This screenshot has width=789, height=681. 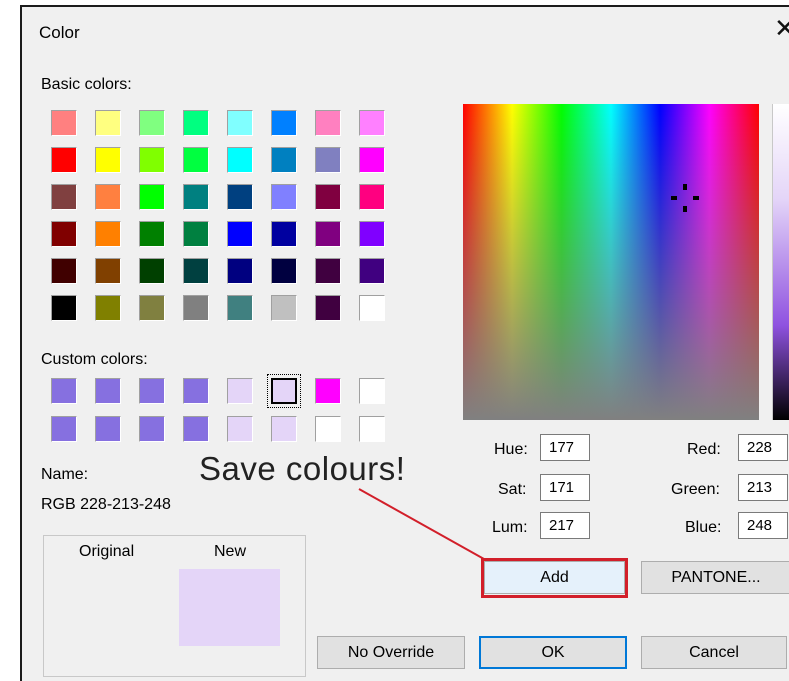 What do you see at coordinates (554, 578) in the screenshot?
I see `annotation-highlight-box` at bounding box center [554, 578].